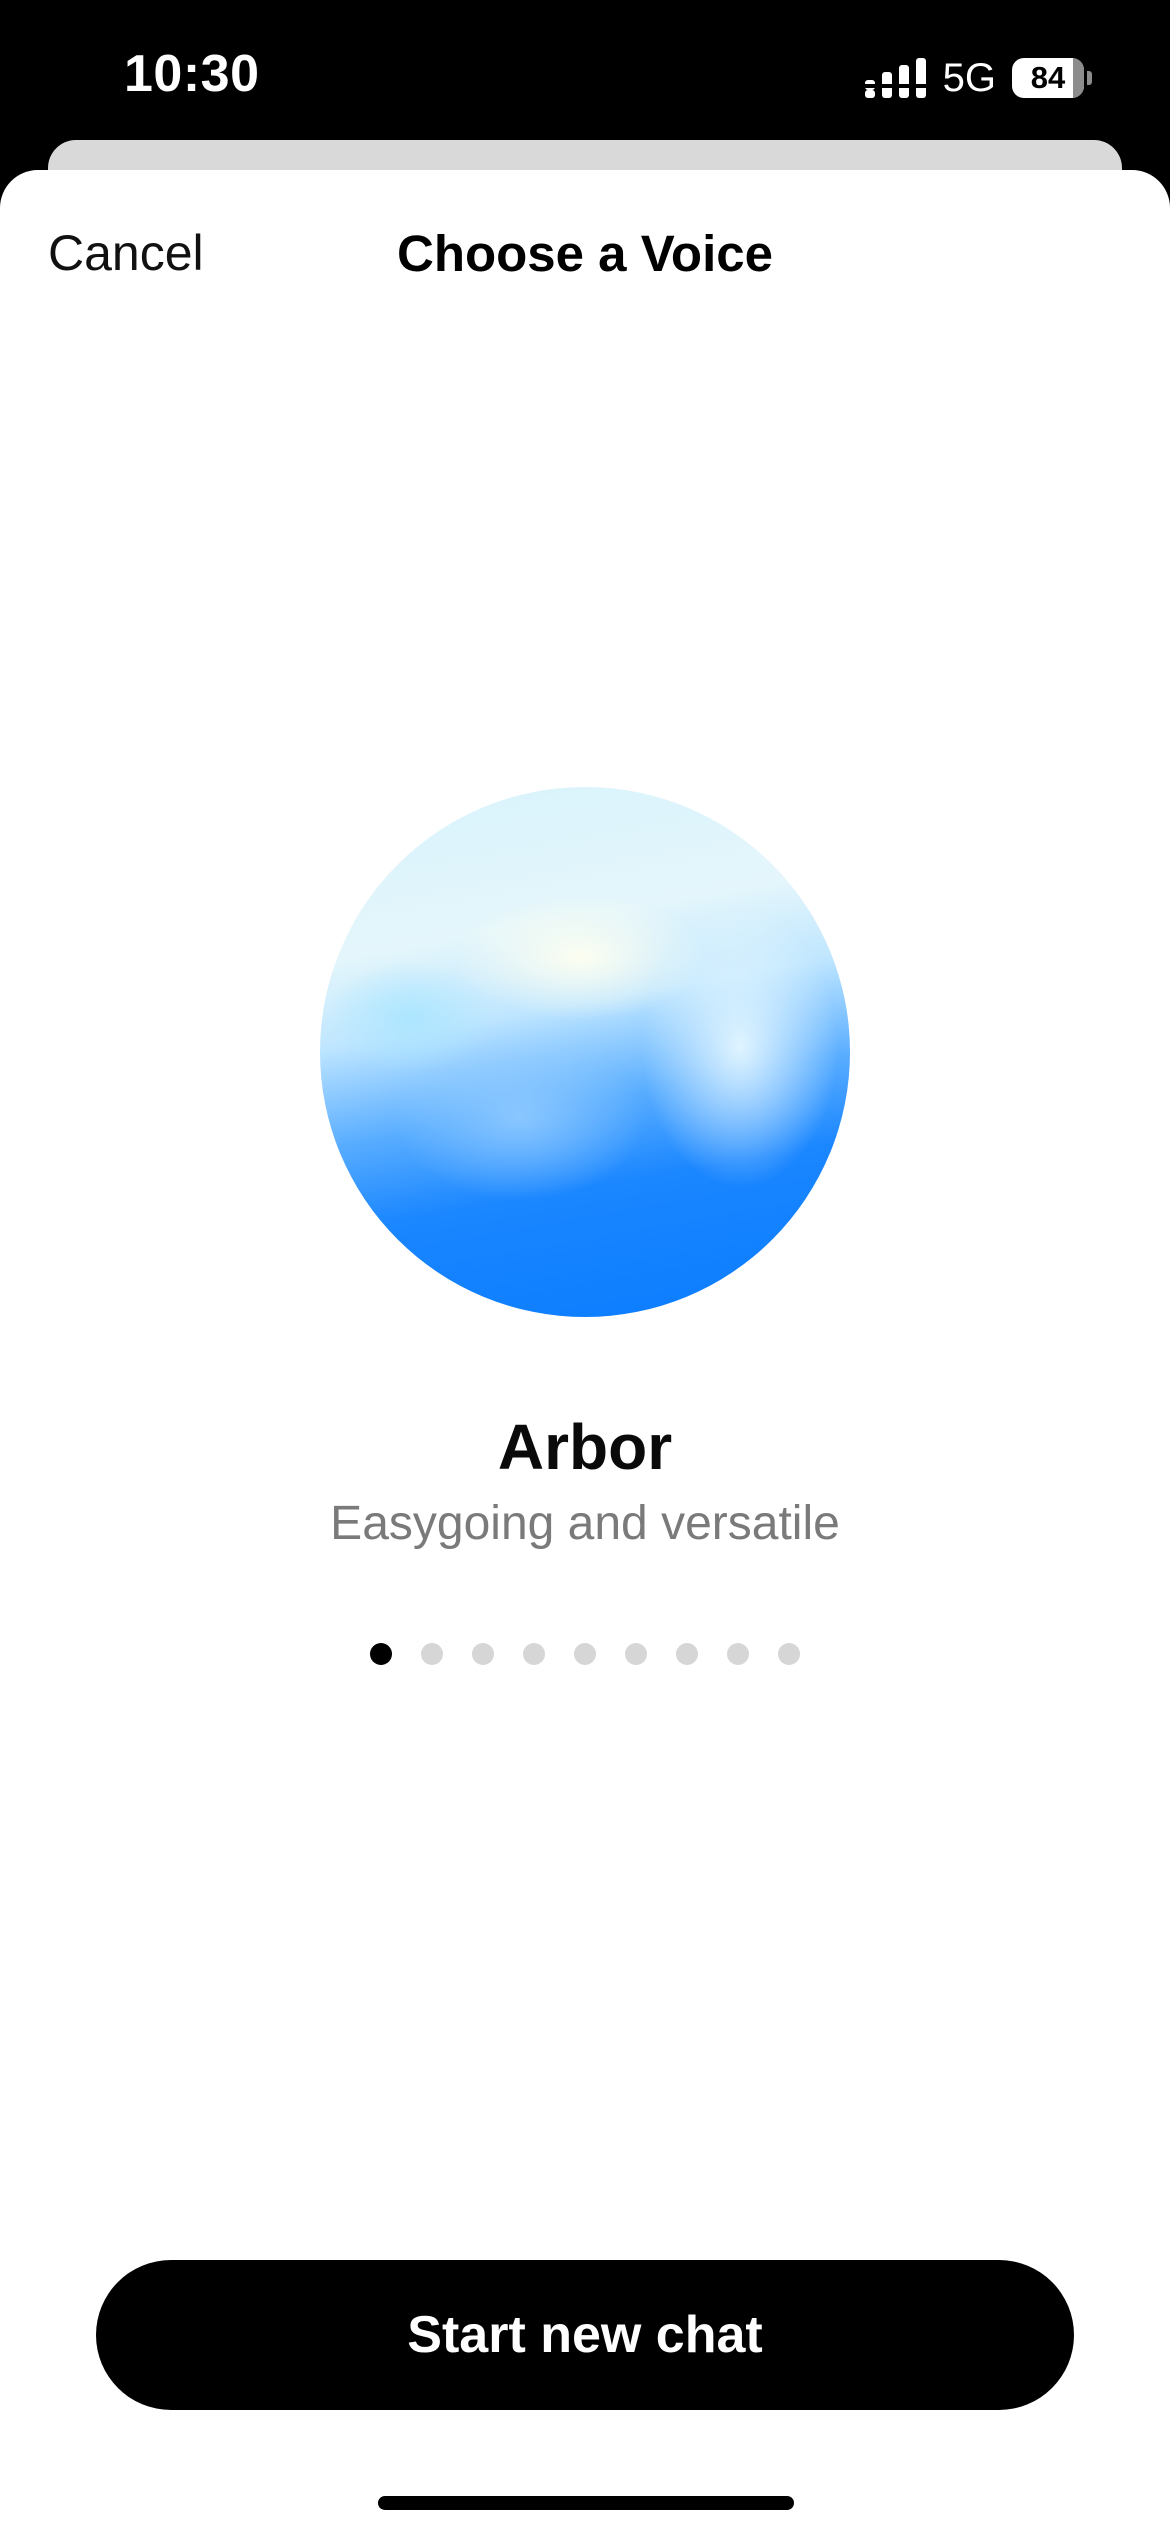 The image size is (1170, 2532). Describe the element at coordinates (381, 1654) in the screenshot. I see `page-dot-active` at that location.